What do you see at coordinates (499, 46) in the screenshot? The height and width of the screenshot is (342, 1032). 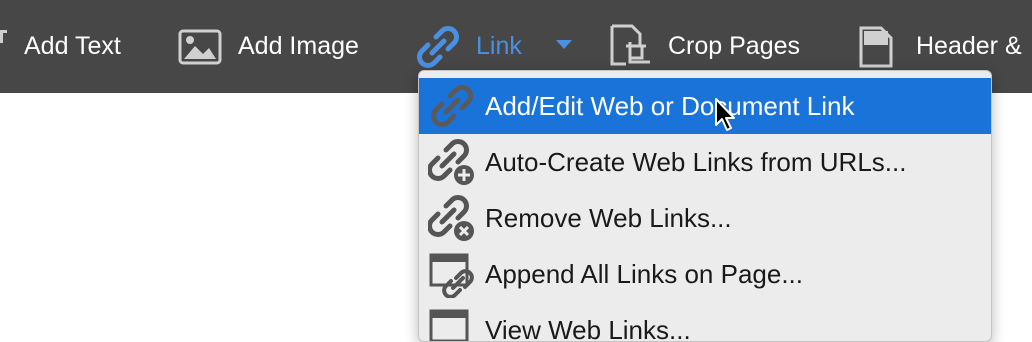 I see `link-label: Link` at bounding box center [499, 46].